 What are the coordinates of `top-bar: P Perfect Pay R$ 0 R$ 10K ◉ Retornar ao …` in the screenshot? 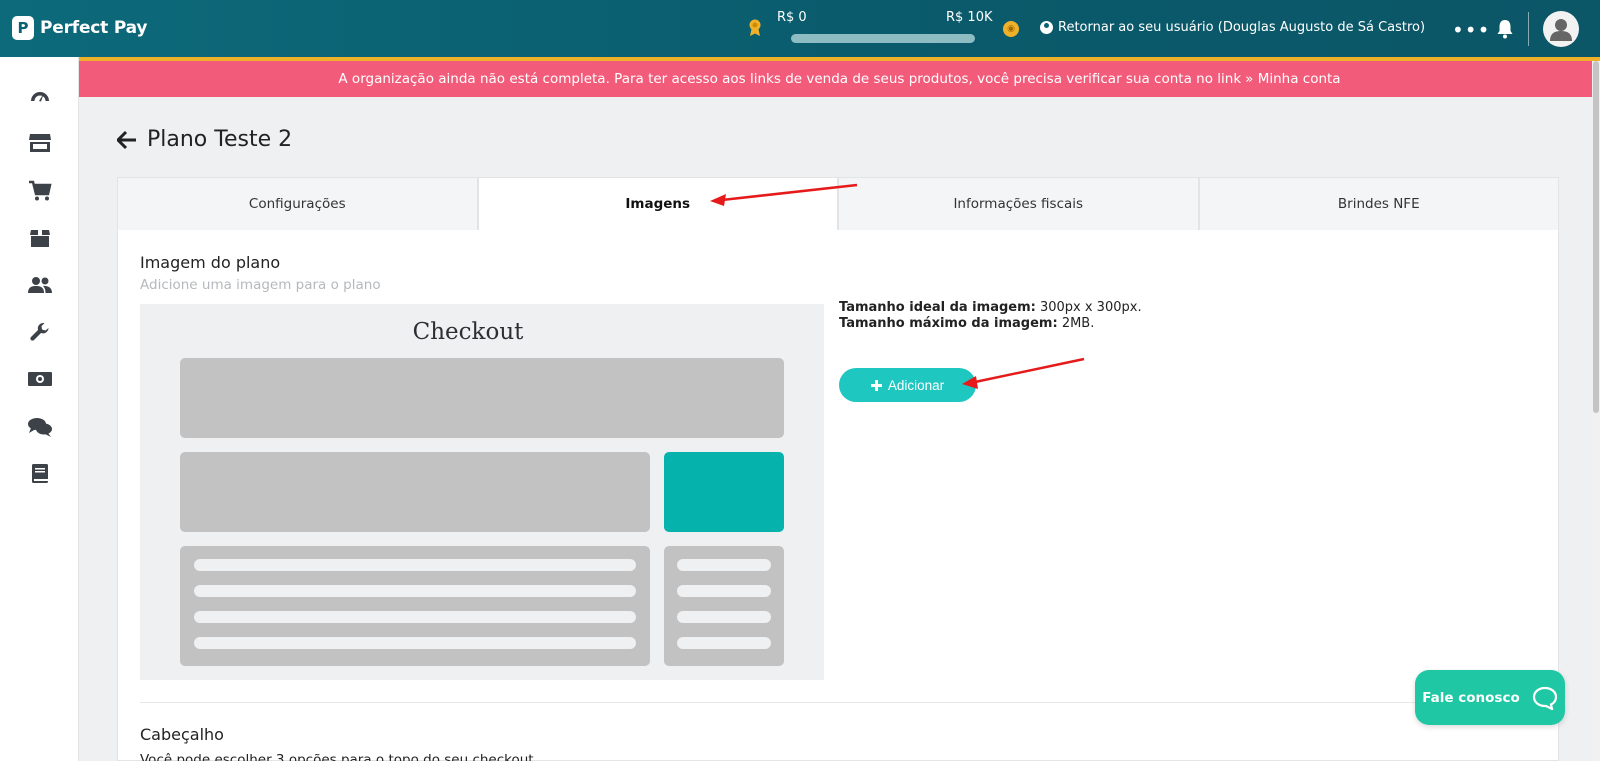 It's located at (800, 28).